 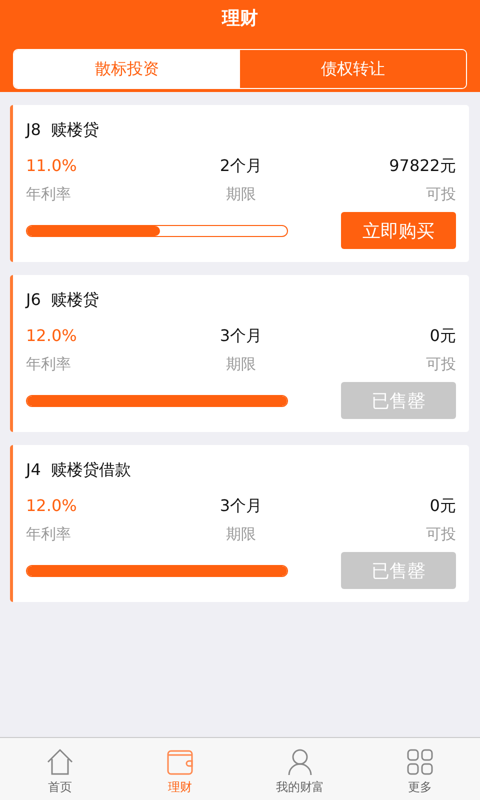 What do you see at coordinates (180, 762) in the screenshot?
I see `wallet-icon` at bounding box center [180, 762].